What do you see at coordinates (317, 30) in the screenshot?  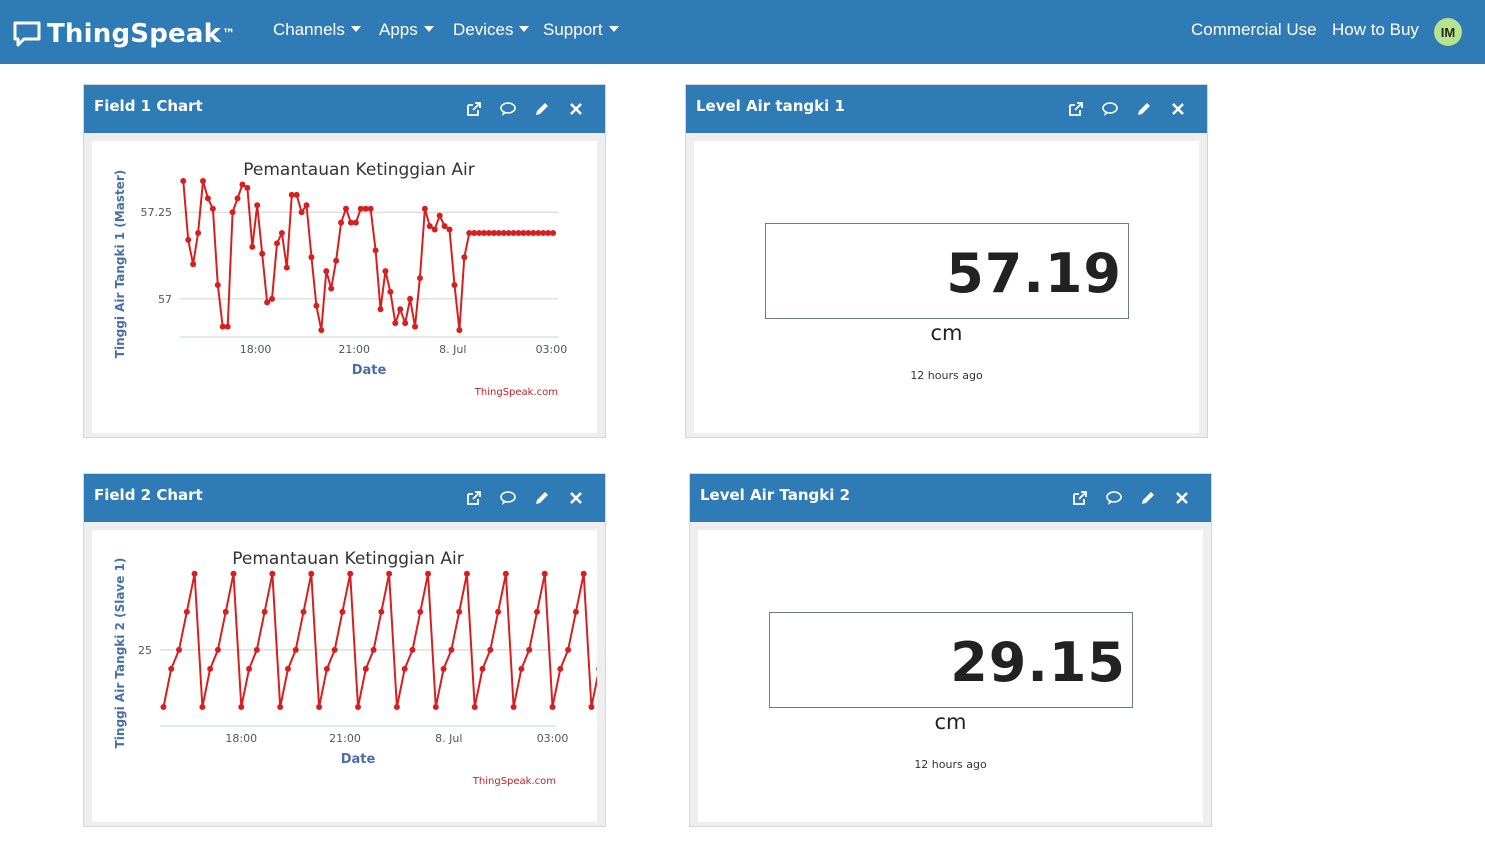 I see `nav-channels: Channels` at bounding box center [317, 30].